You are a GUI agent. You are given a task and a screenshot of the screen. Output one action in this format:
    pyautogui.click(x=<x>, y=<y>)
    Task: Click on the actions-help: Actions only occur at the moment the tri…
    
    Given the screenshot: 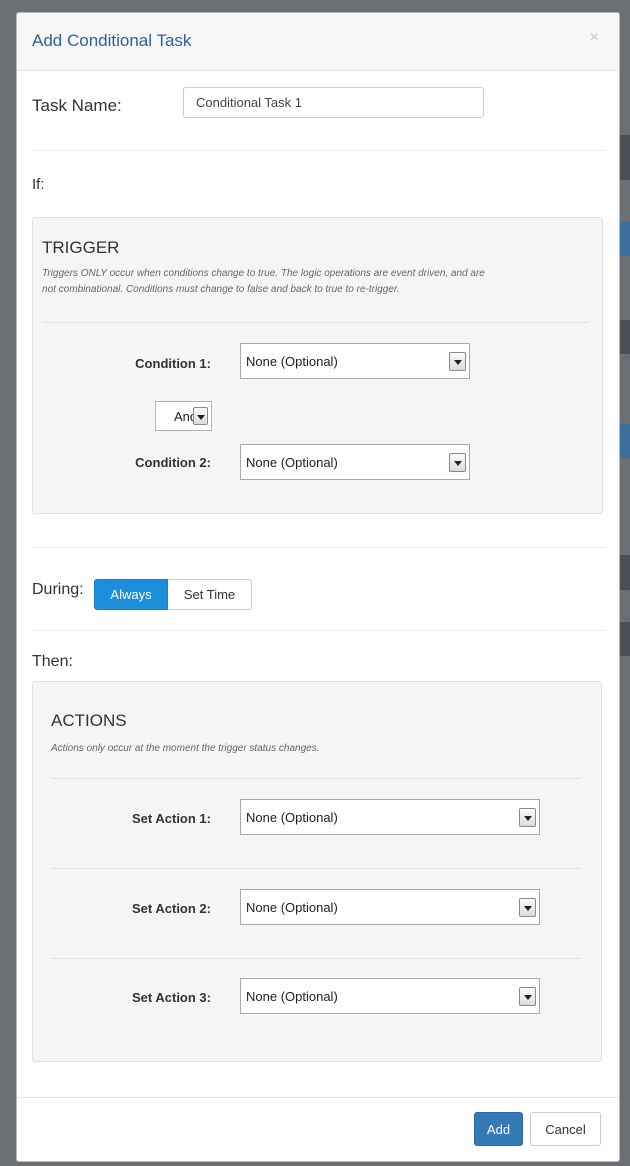 What is the action you would take?
    pyautogui.click(x=185, y=748)
    